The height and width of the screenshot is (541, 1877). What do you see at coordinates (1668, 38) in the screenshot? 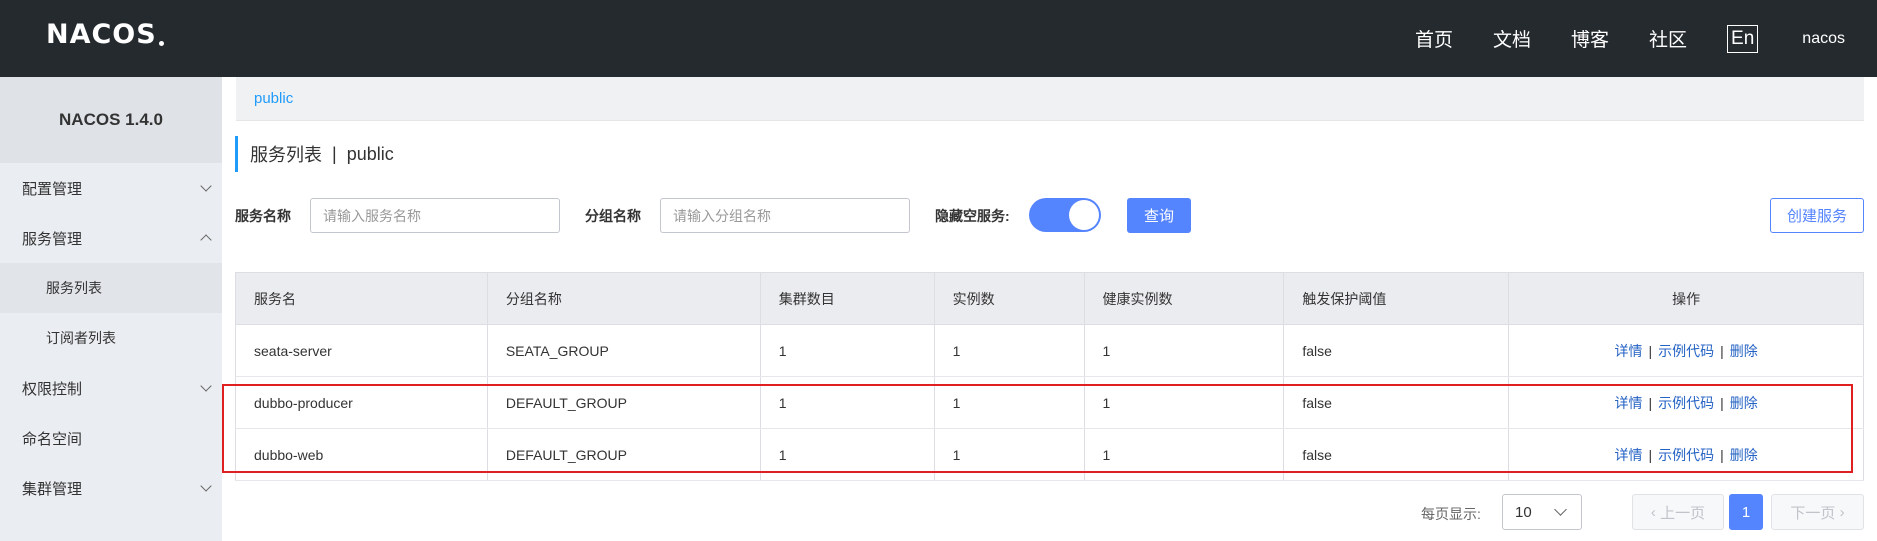
I see `nav-community: 社区` at bounding box center [1668, 38].